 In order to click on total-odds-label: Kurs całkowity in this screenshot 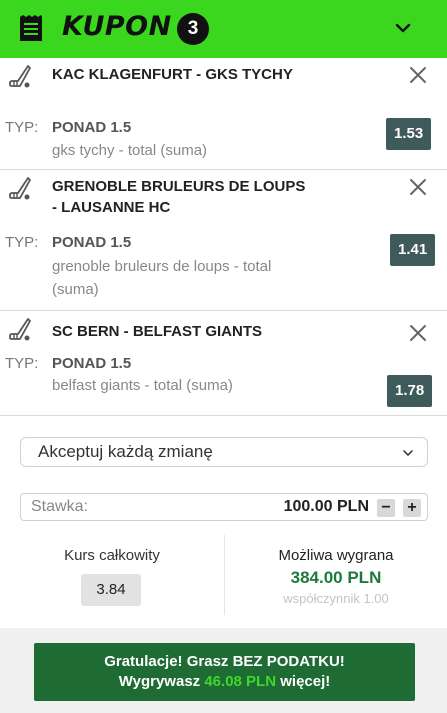, I will do `click(112, 555)`.